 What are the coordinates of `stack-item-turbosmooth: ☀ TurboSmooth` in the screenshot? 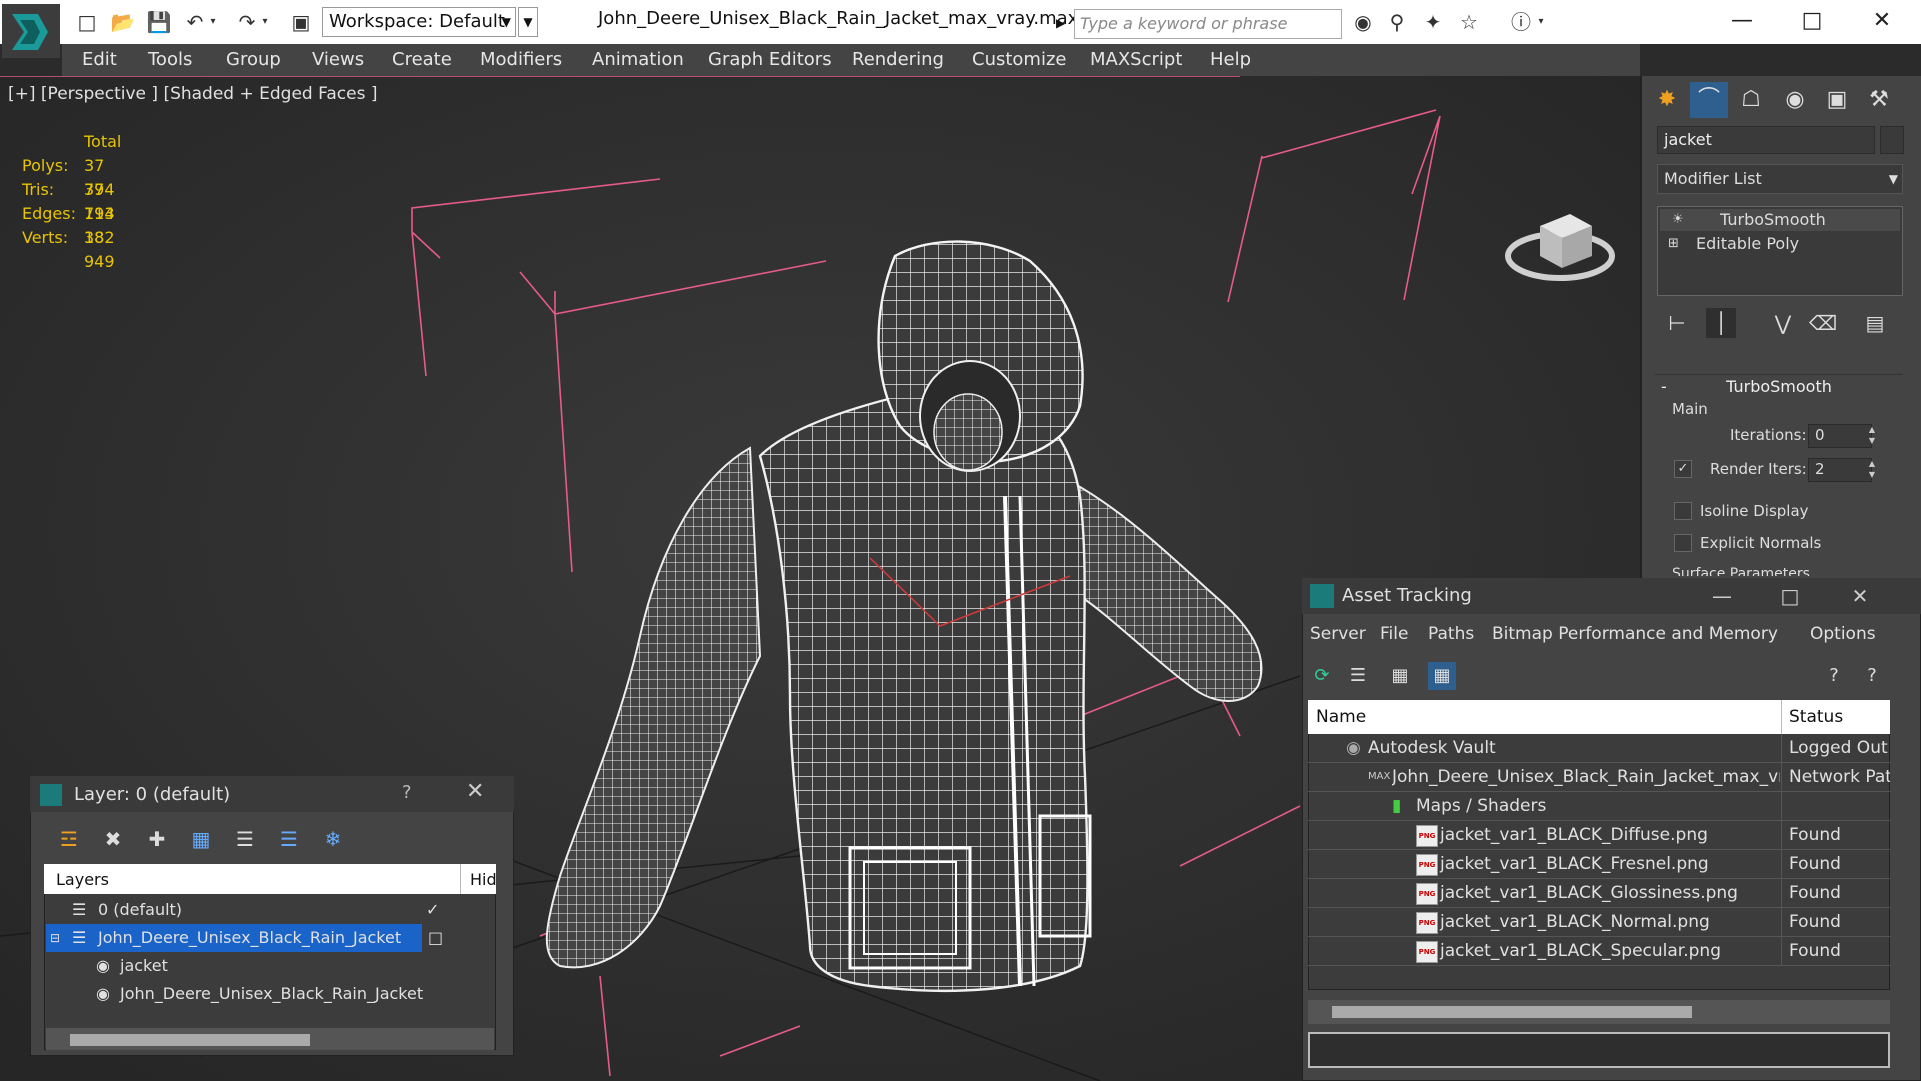 It's located at (1780, 220).